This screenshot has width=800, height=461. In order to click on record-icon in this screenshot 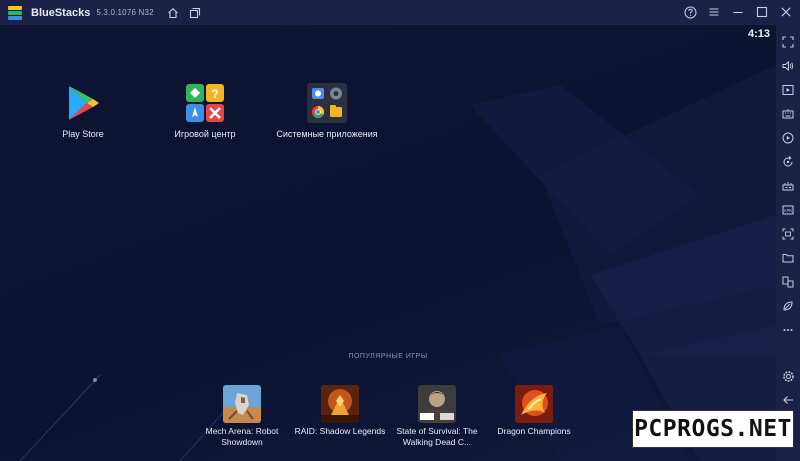, I will do `click(788, 138)`.